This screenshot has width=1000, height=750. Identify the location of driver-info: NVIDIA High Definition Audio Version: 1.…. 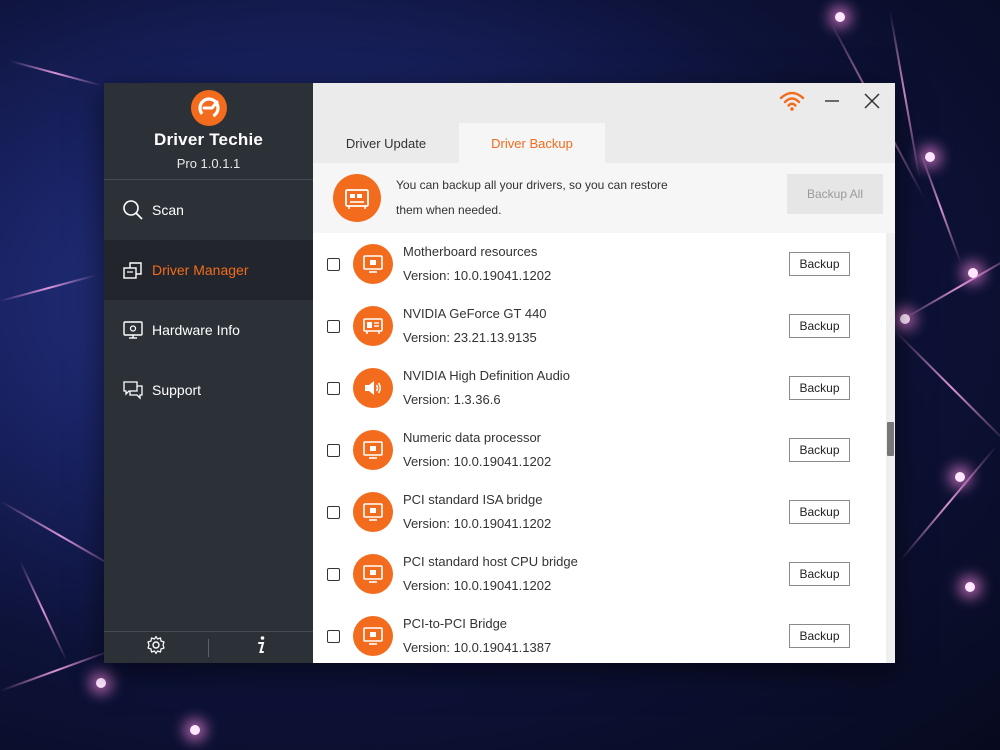
(486, 388).